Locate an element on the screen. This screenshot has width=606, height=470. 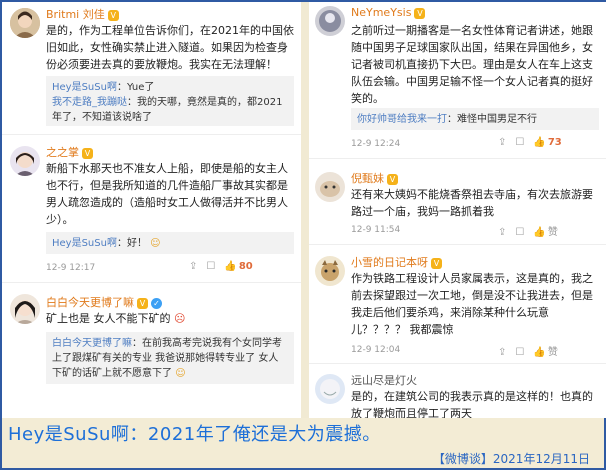
username: 倪甄妹 V is located at coordinates (374, 178).